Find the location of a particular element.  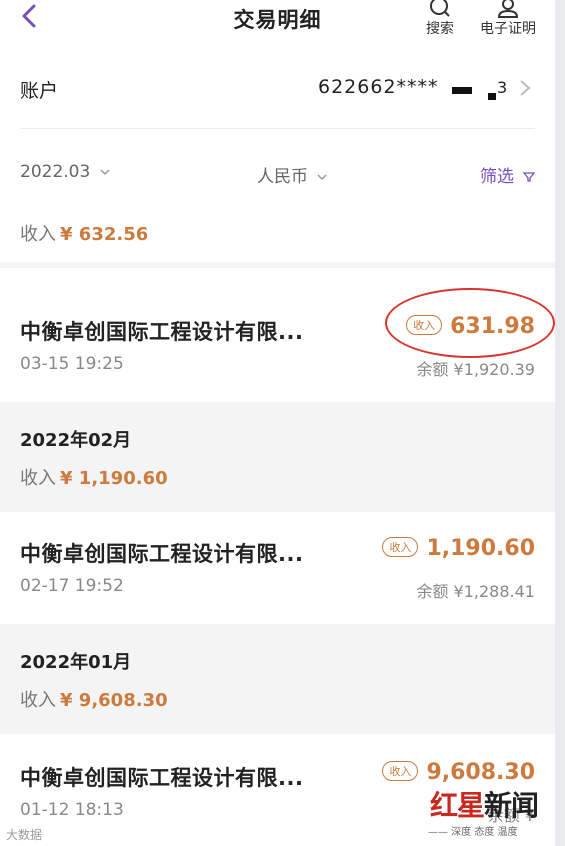

account-number: 622662**** is located at coordinates (378, 87).